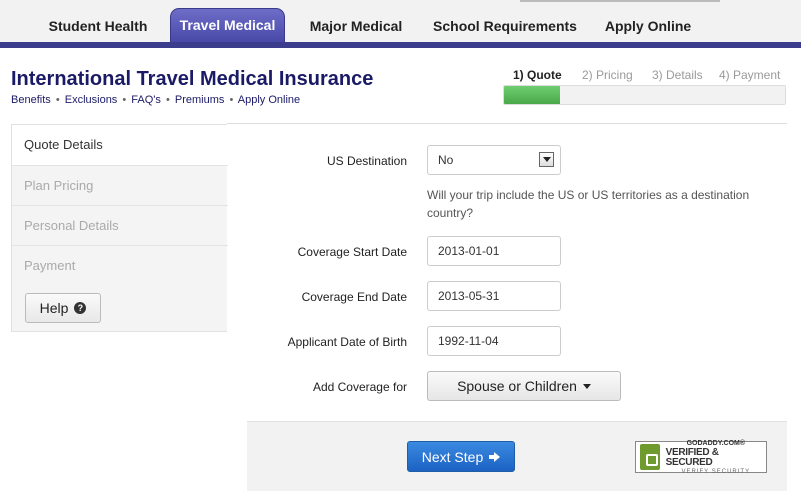 This screenshot has height=504, width=801. I want to click on sidebar-item-payment: Payment, so click(120, 265).